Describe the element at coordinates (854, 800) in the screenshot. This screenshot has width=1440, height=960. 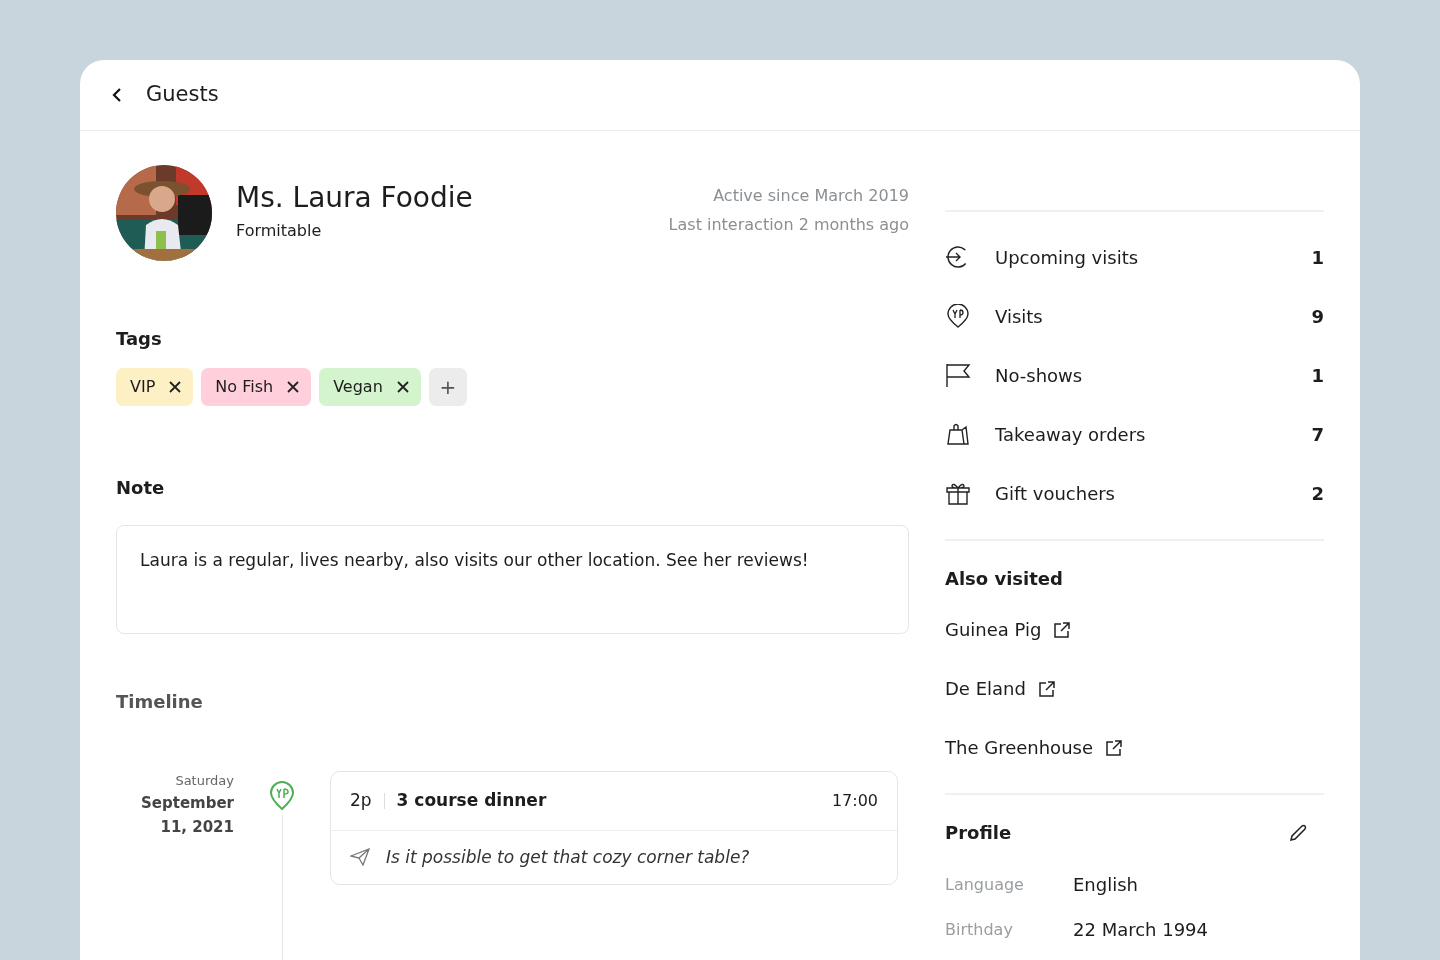
I see `time-text: 17:00` at that location.